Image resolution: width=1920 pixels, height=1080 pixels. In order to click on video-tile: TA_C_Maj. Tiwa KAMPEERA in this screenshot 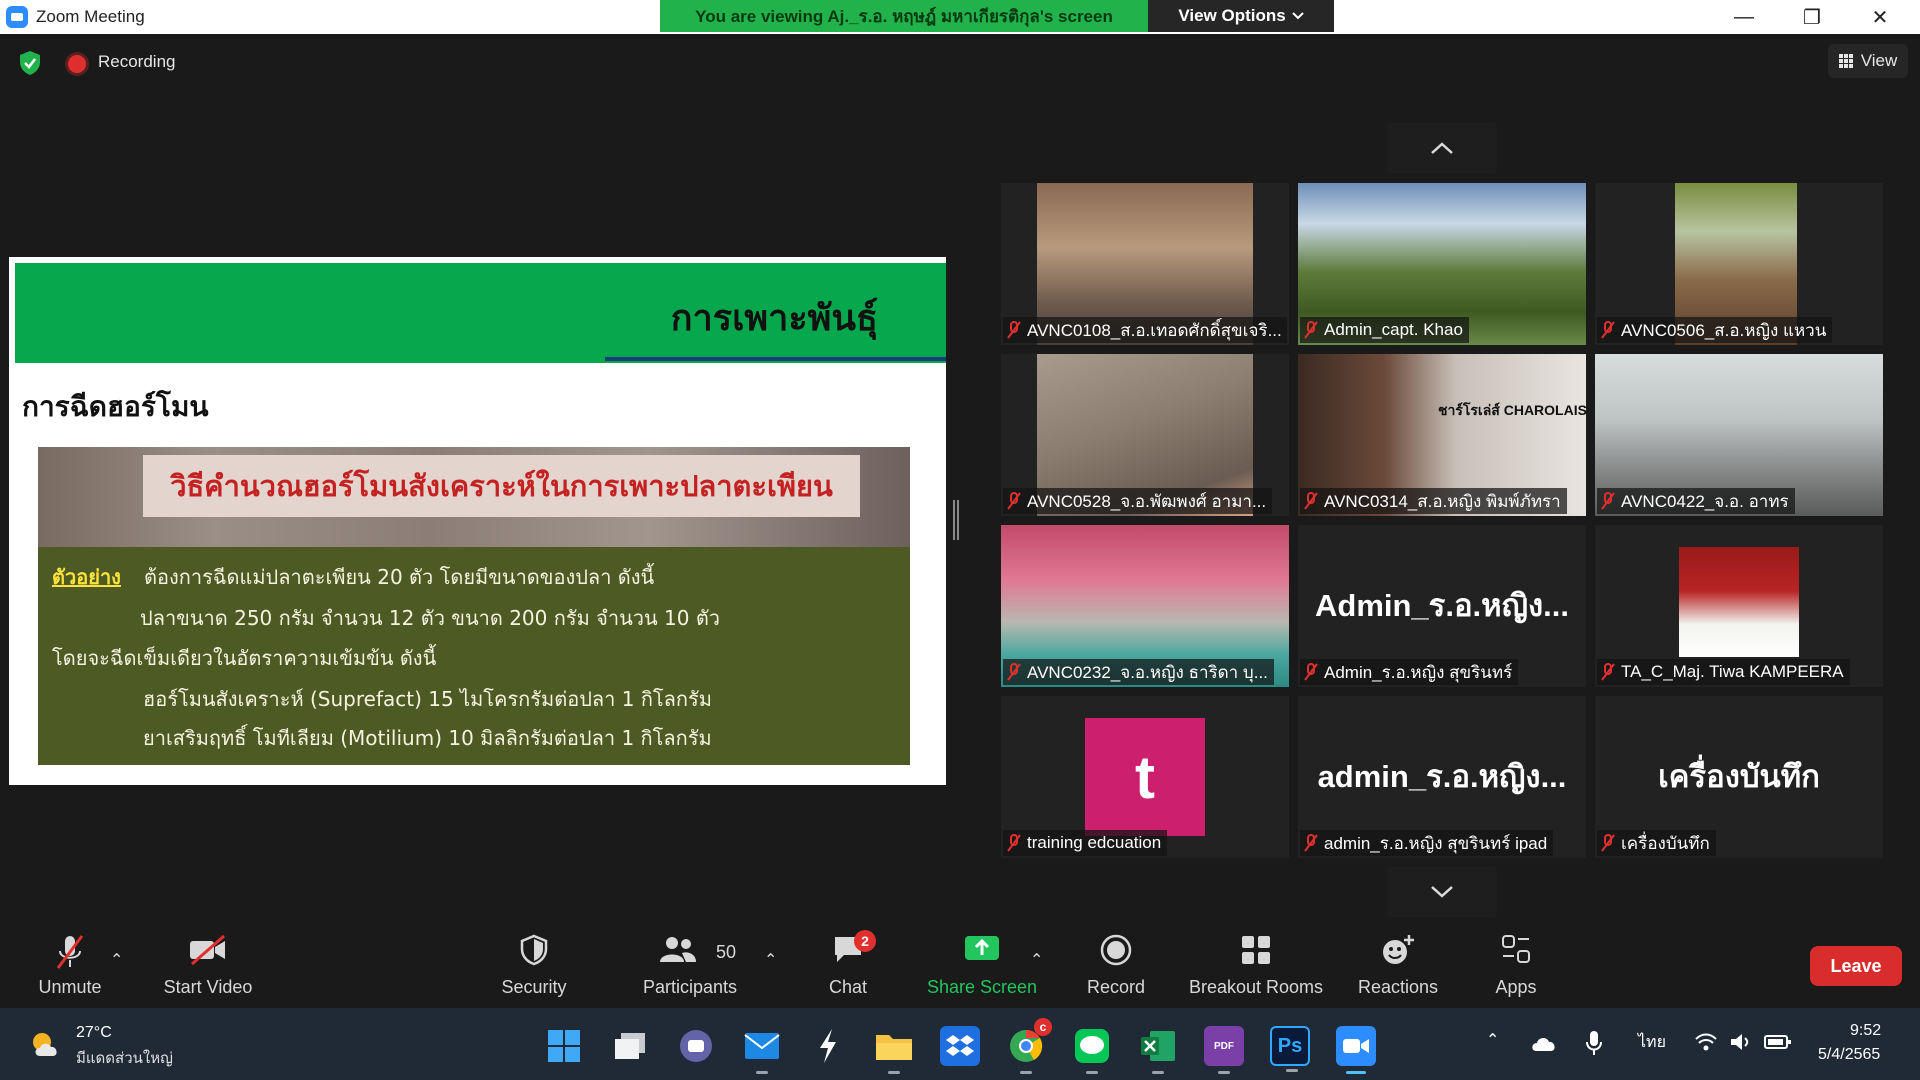, I will do `click(1739, 606)`.